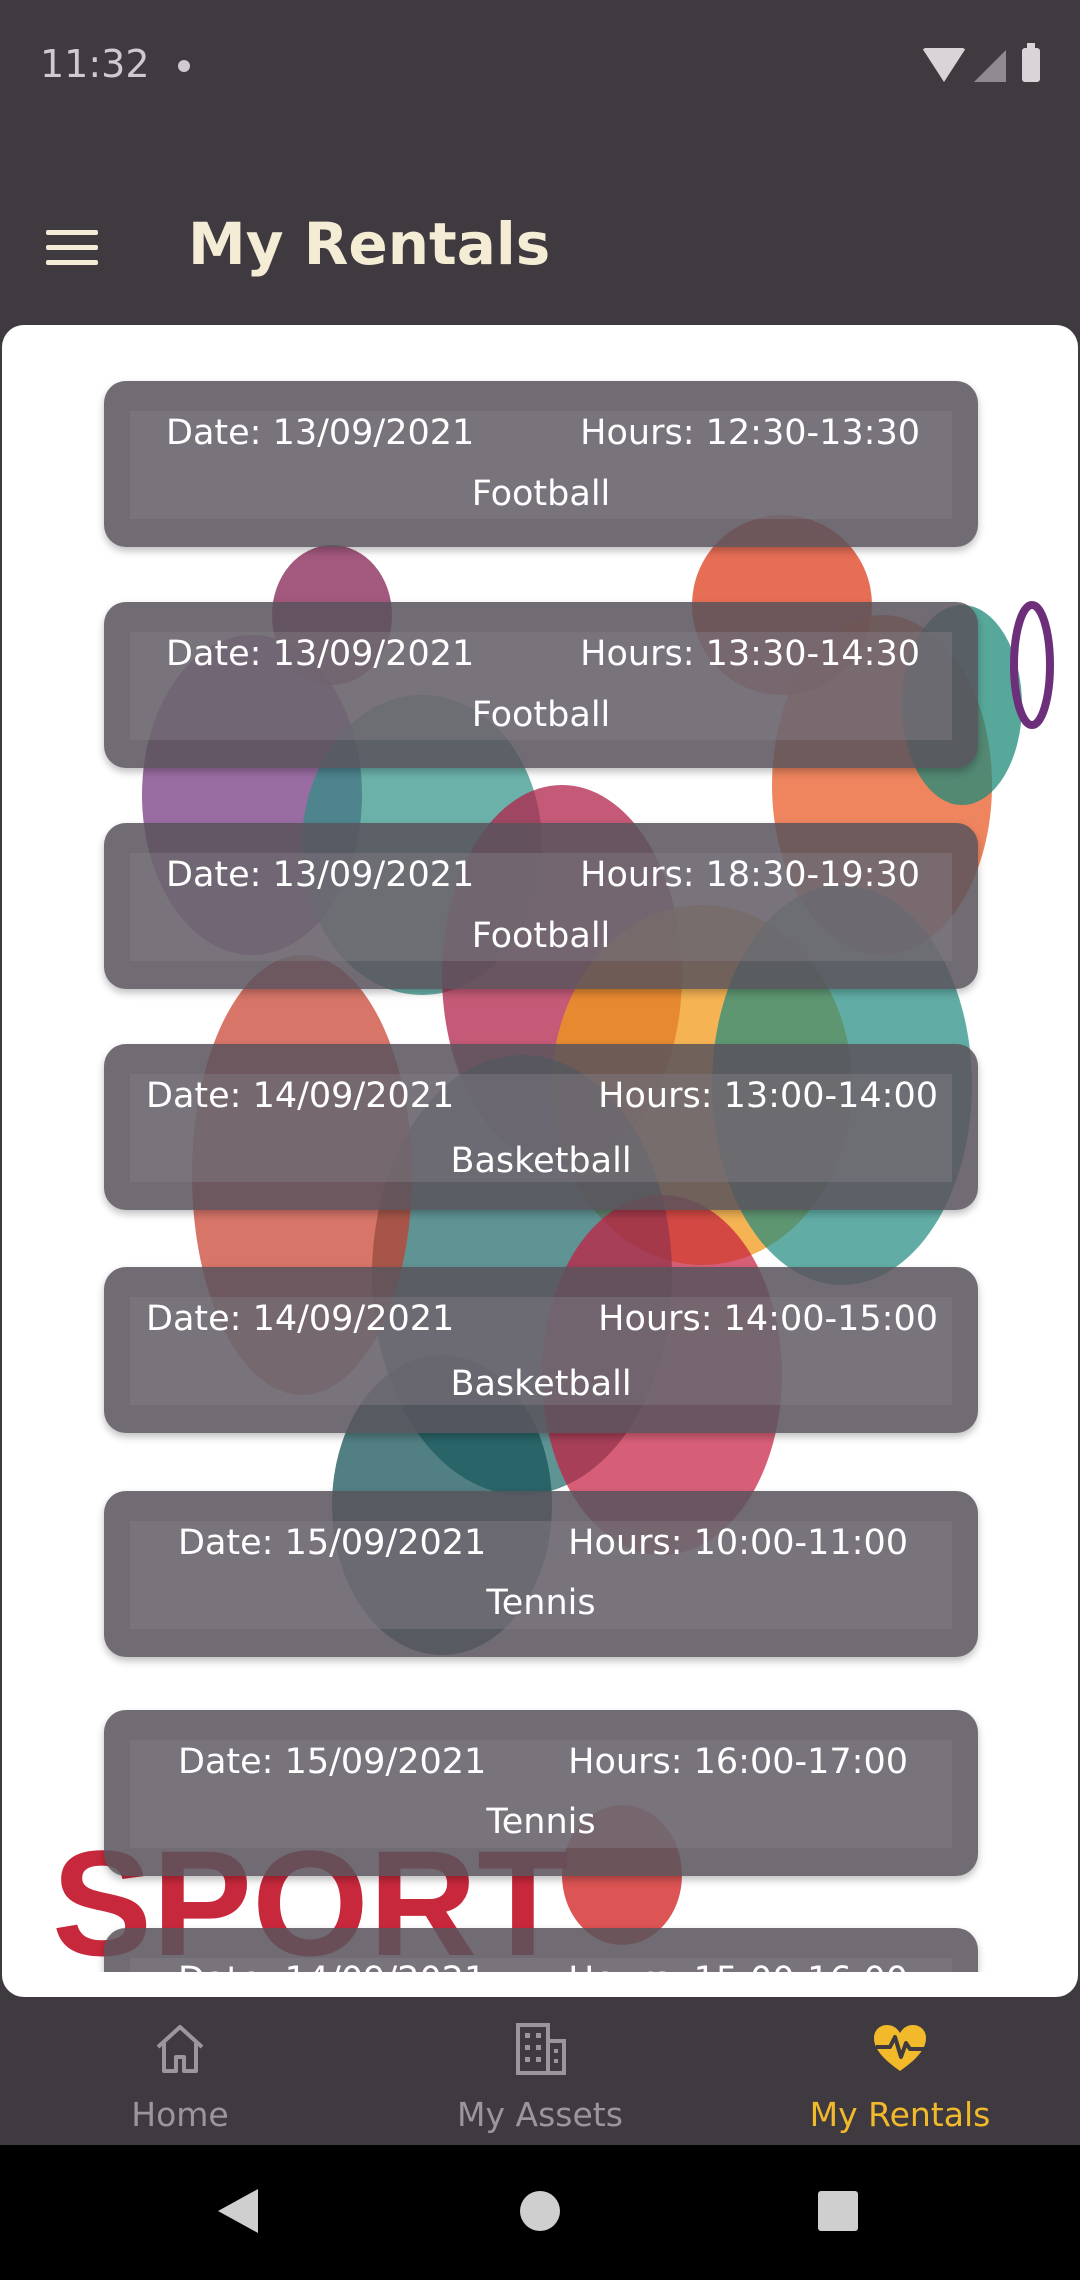 The height and width of the screenshot is (2280, 1080). Describe the element at coordinates (750, 875) in the screenshot. I see `rental-hours: Hours: 18:30-19:30` at that location.